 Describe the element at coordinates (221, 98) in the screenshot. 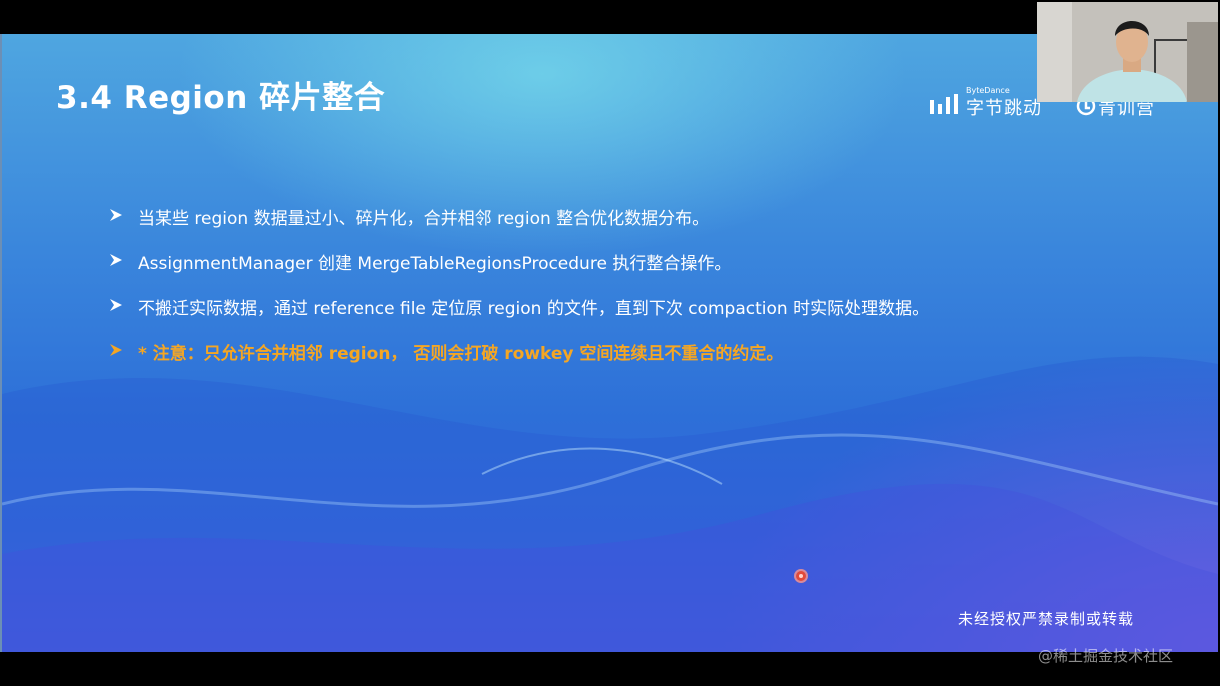

I see `slide-title: 3.4 Region 碎片整合` at that location.